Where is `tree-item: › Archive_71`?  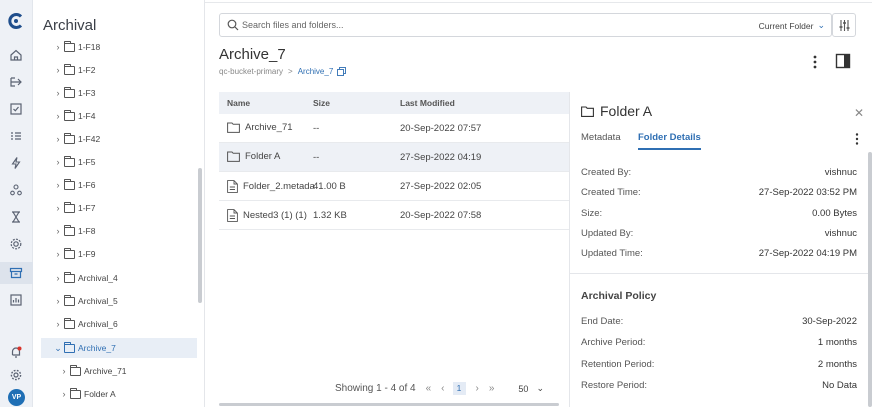 tree-item: › Archive_71 is located at coordinates (93, 371).